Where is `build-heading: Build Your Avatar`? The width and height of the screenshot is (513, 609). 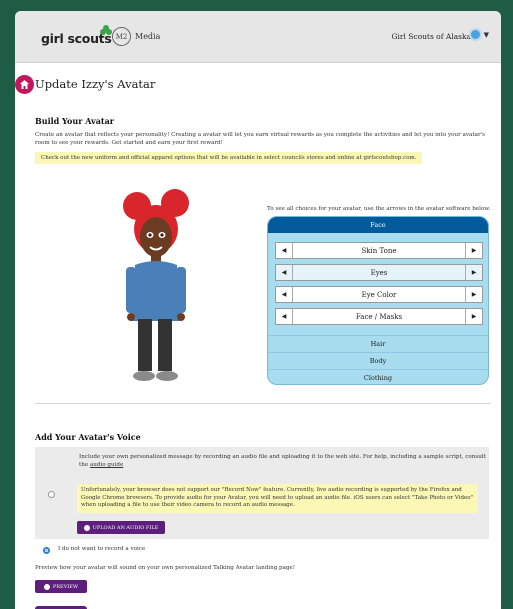 build-heading: Build Your Avatar is located at coordinates (75, 121).